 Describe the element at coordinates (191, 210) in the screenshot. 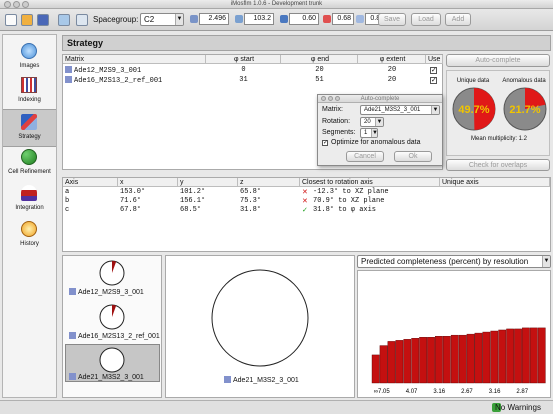

I see `axis-y: 68.5°` at that location.